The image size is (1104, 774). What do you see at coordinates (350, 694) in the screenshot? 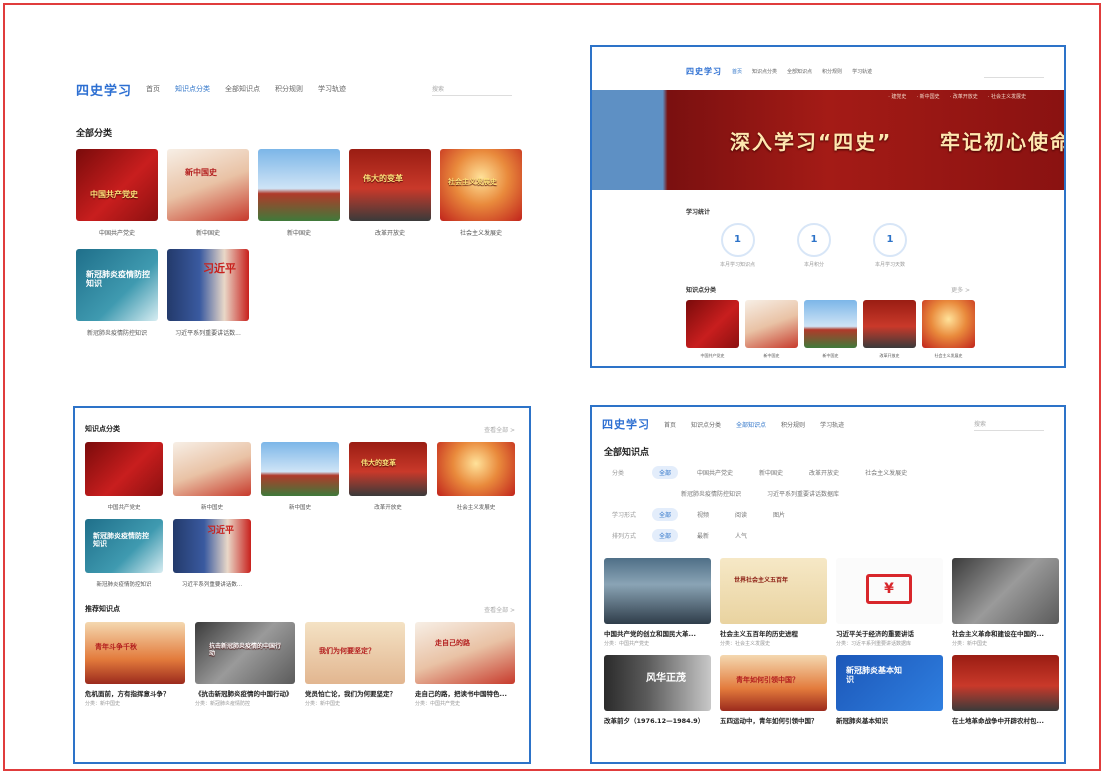
I see `article-title: 党员怕亡论，我们为何要坚定？` at bounding box center [350, 694].